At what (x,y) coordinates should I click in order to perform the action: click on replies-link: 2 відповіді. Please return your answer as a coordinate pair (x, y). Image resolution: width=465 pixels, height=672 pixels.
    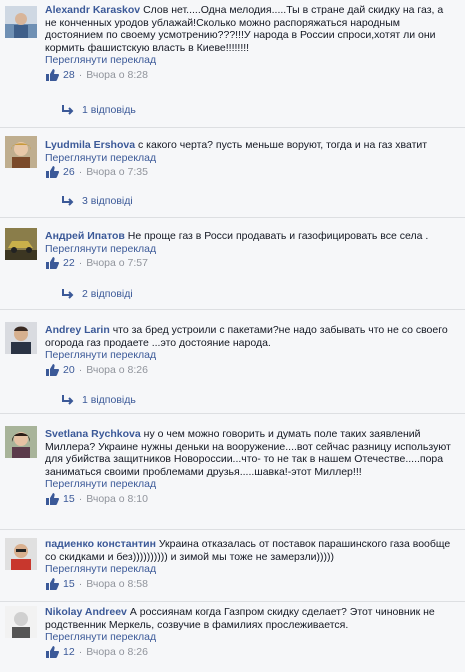
    Looking at the image, I should click on (96, 294).